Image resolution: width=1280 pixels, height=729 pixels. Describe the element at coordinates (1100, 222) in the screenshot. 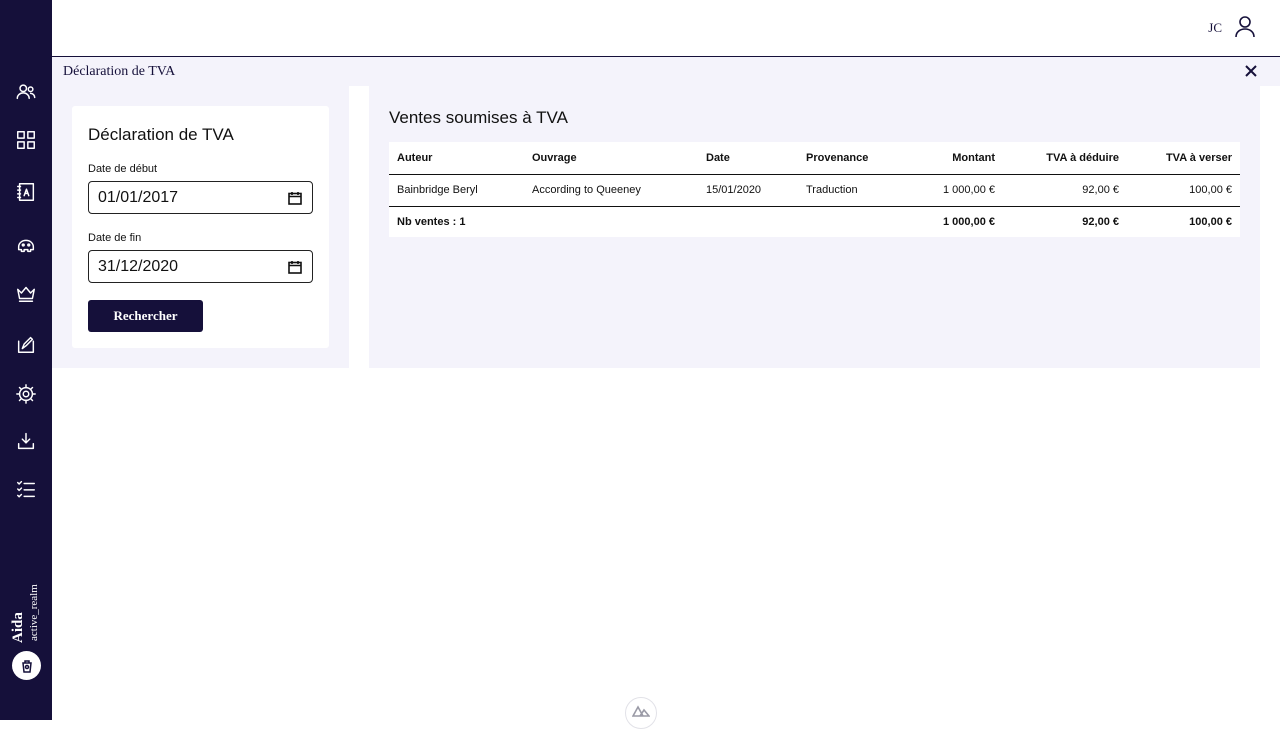

I see `total-tva-deduire: 92,00 €` at that location.